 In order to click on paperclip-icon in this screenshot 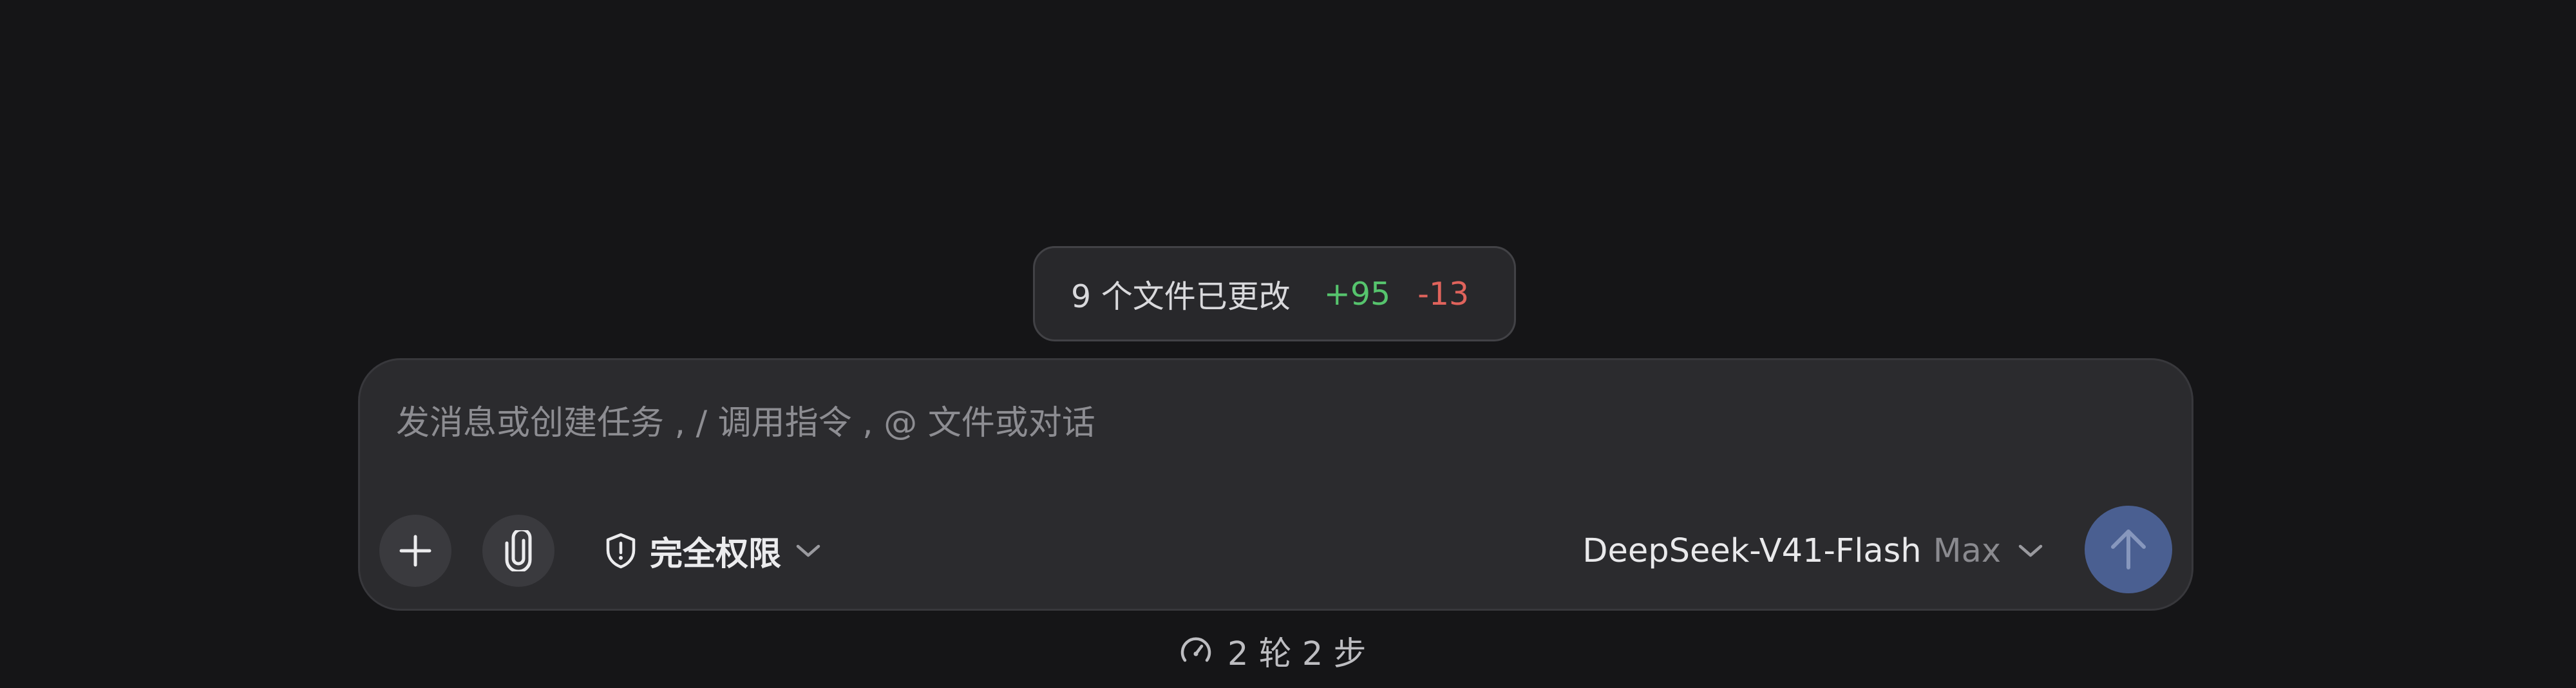, I will do `click(518, 550)`.